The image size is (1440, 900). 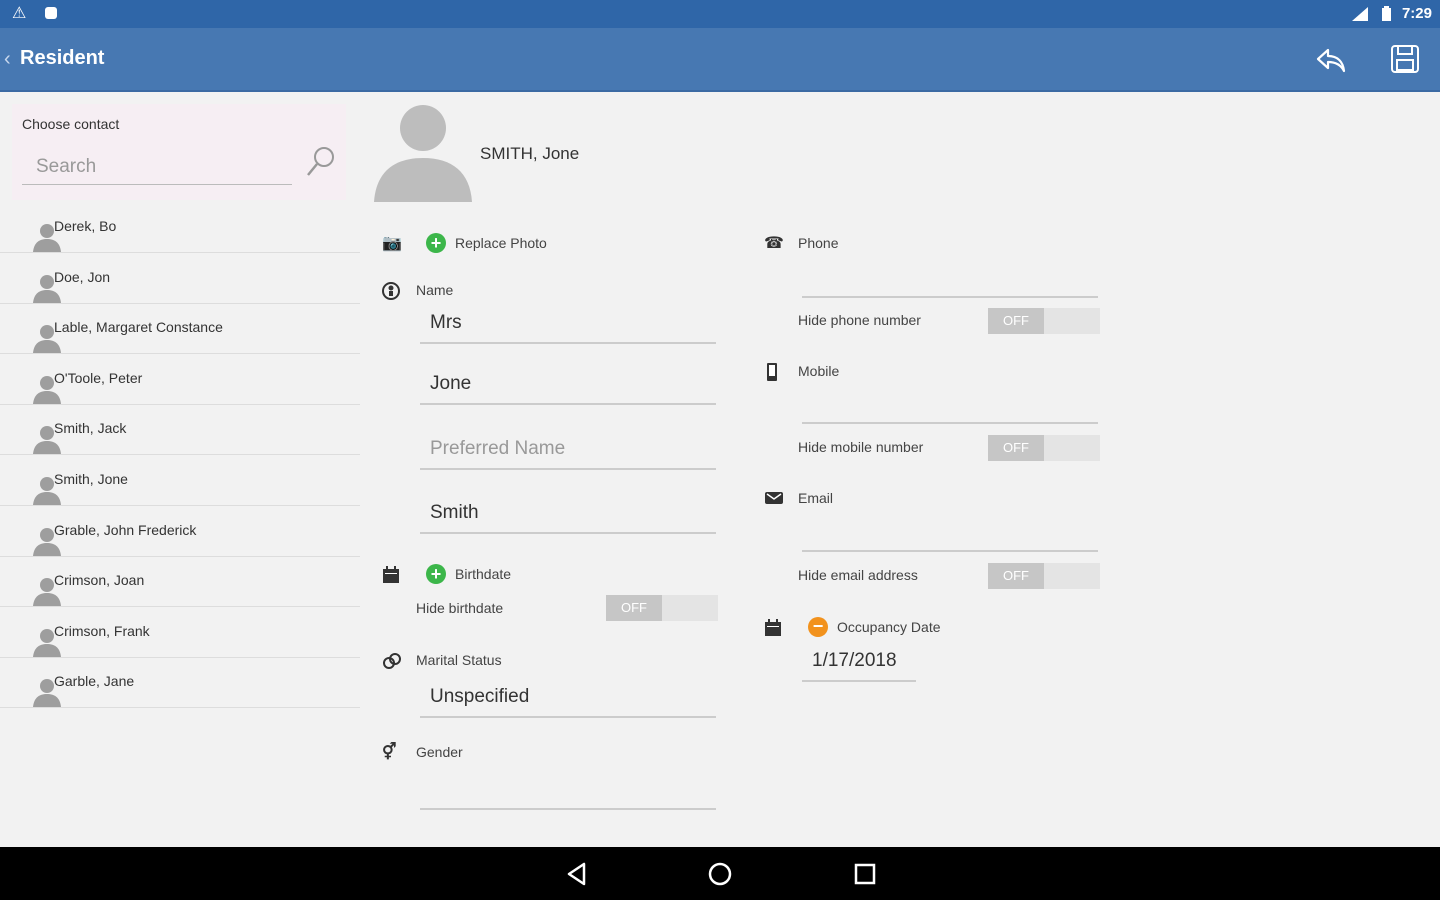 What do you see at coordinates (179, 152) in the screenshot?
I see `search-card: Choose contact Search` at bounding box center [179, 152].